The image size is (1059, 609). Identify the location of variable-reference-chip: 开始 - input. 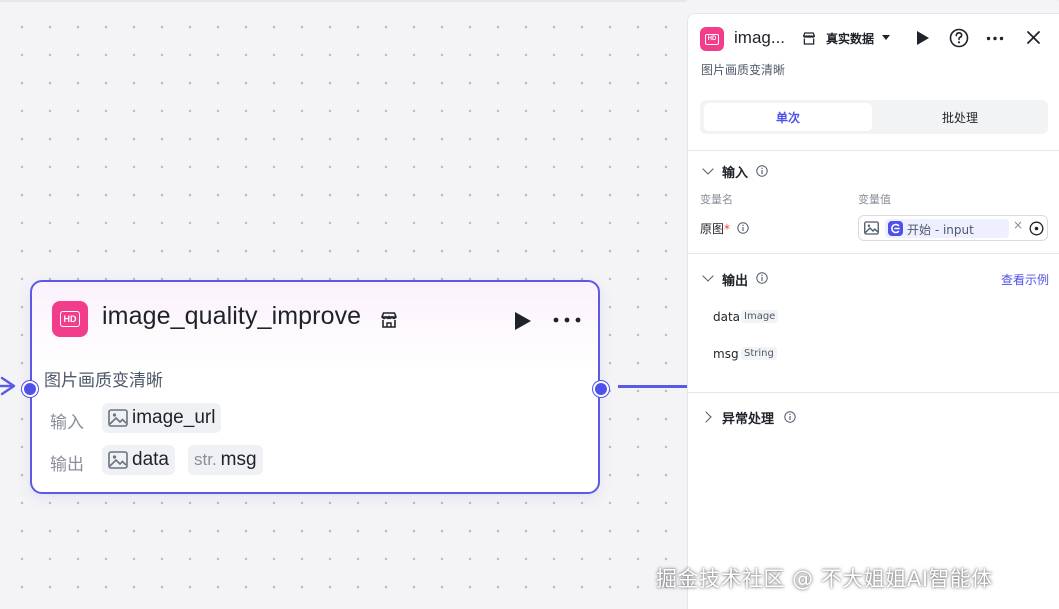
(947, 228).